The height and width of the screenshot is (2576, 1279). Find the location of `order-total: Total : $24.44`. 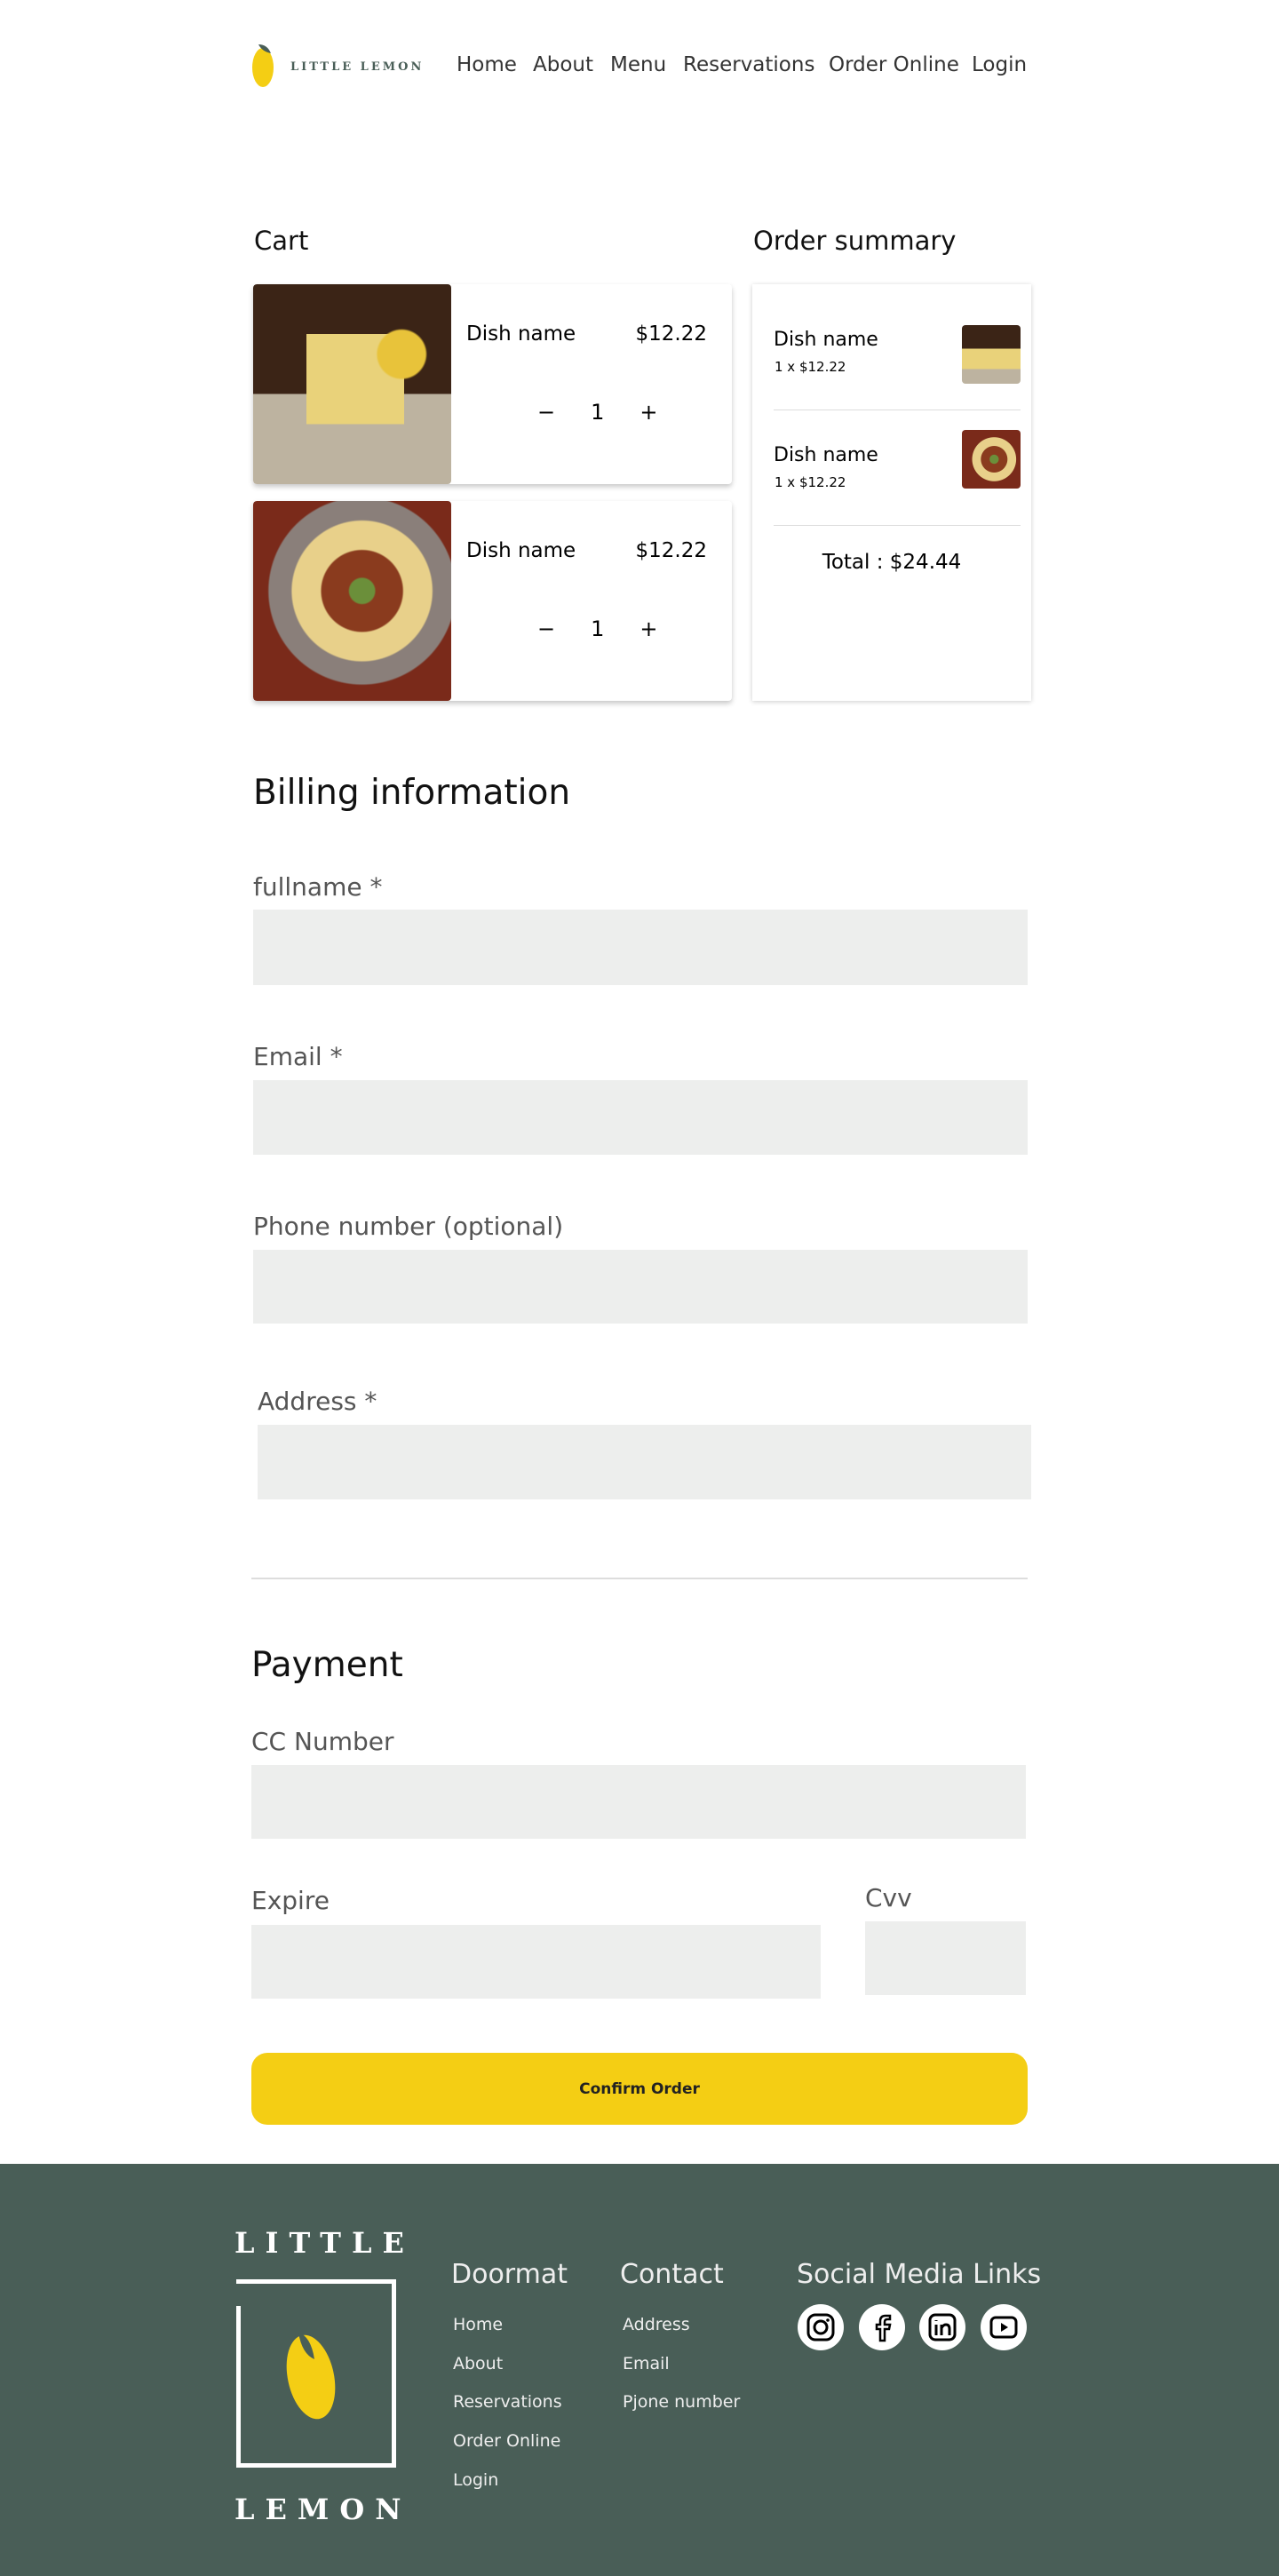

order-total: Total : $24.44 is located at coordinates (892, 562).